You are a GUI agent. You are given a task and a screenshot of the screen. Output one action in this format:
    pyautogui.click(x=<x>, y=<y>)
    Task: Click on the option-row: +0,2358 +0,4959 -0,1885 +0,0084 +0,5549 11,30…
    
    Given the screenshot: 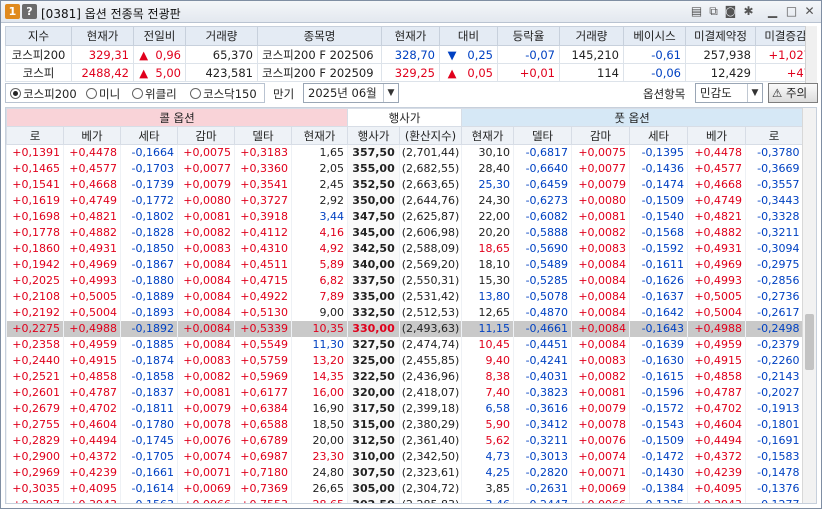 What is the action you would take?
    pyautogui.click(x=404, y=344)
    